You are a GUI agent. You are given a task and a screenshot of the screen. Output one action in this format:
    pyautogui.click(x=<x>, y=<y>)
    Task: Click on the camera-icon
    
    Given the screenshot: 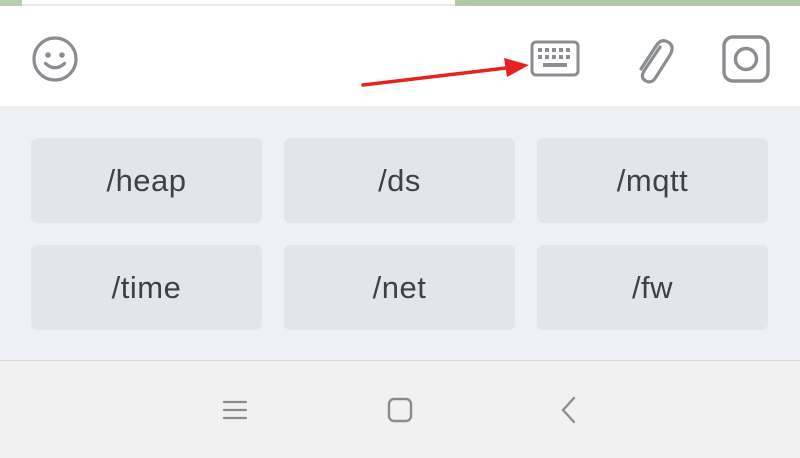 What is the action you would take?
    pyautogui.click(x=746, y=59)
    